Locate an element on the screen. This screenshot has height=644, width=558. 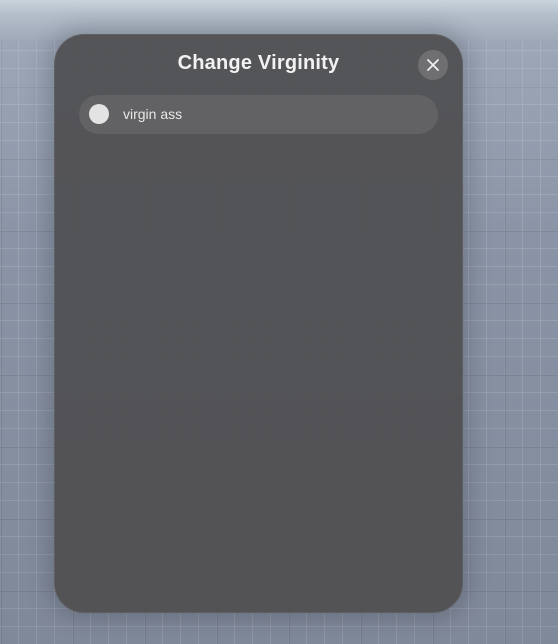
close-button is located at coordinates (433, 65).